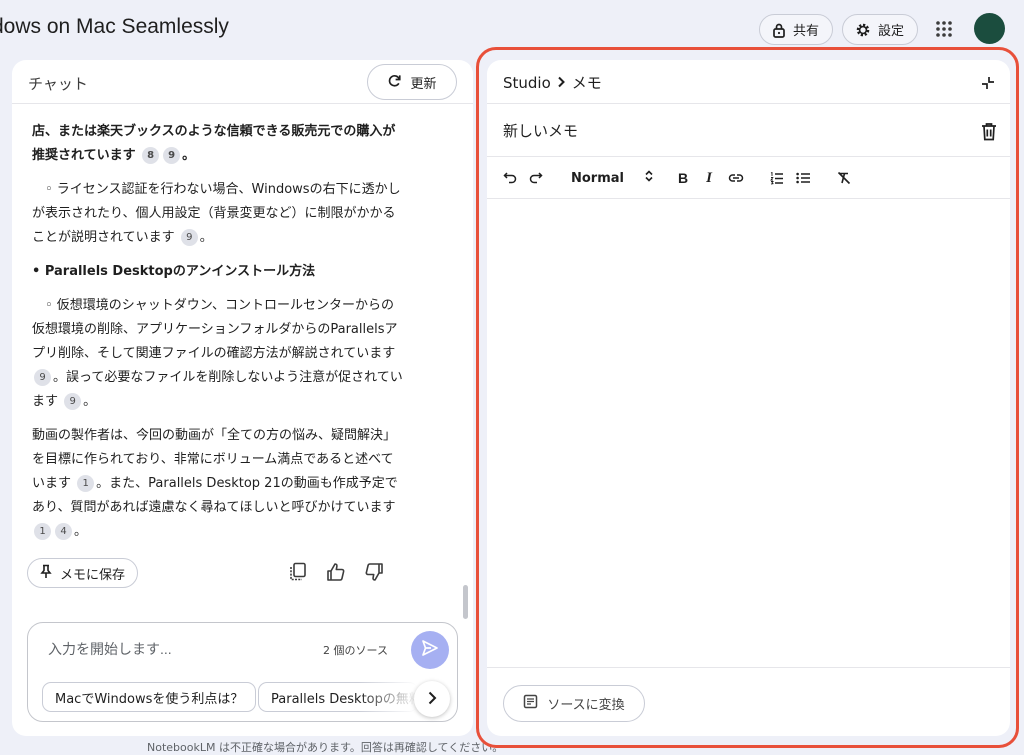 This screenshot has width=1024, height=755. Describe the element at coordinates (178, 649) in the screenshot. I see `chat-input` at that location.